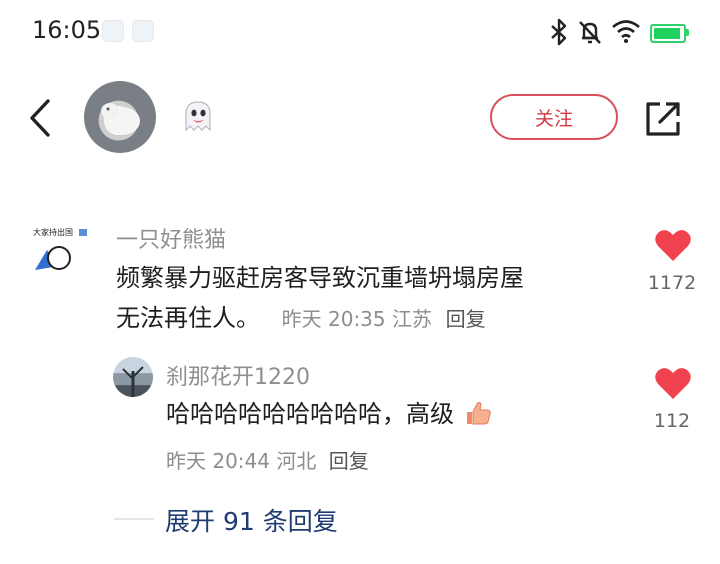 Image resolution: width=720 pixels, height=564 pixels. Describe the element at coordinates (171, 238) in the screenshot. I see `comment-username: 一只好熊猫` at that location.